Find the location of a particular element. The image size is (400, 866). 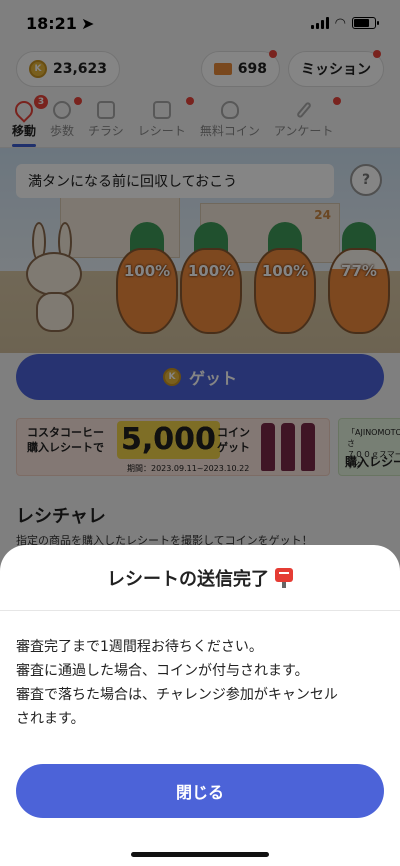

home-indicator is located at coordinates (200, 854).